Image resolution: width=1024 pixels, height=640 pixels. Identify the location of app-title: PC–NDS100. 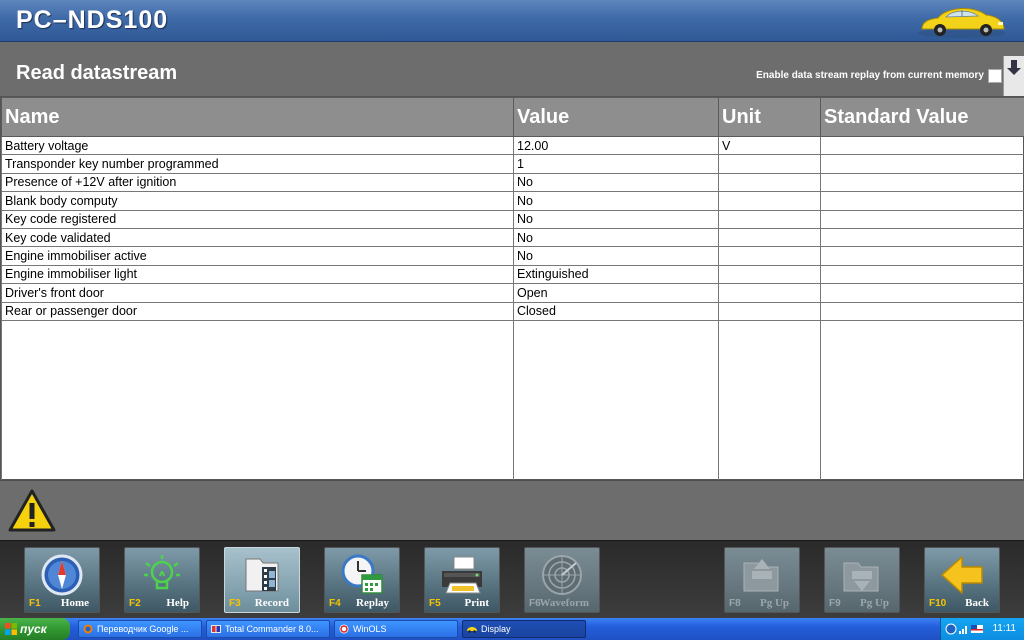
(92, 20).